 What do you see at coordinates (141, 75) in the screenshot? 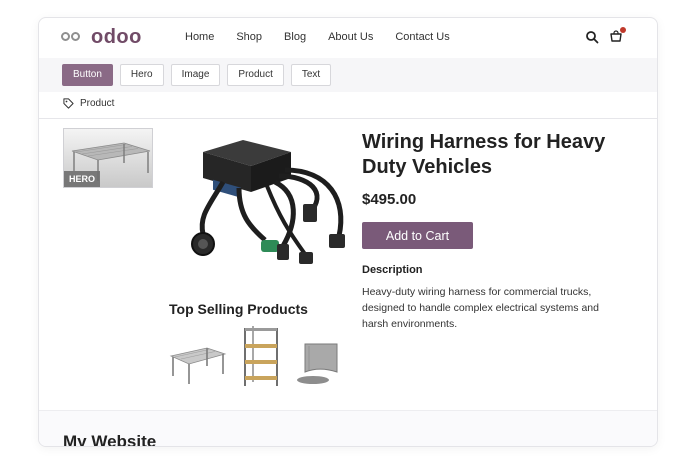
I see `toolbar-button-hero: Hero` at bounding box center [141, 75].